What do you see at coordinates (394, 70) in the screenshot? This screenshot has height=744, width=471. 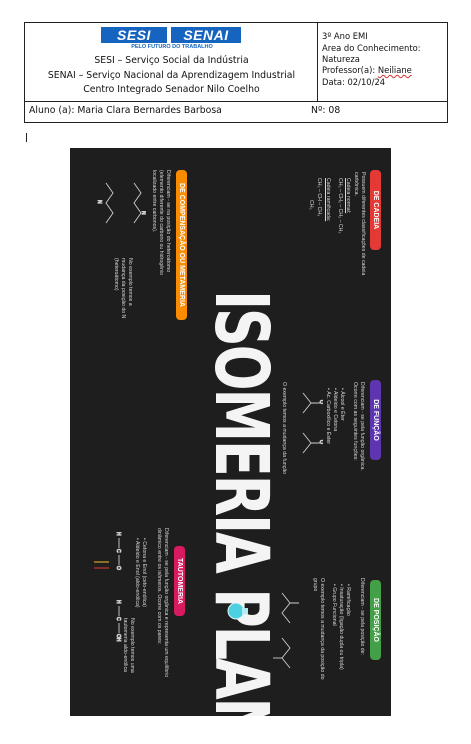 I see `teacher-name: Neiliane` at bounding box center [394, 70].